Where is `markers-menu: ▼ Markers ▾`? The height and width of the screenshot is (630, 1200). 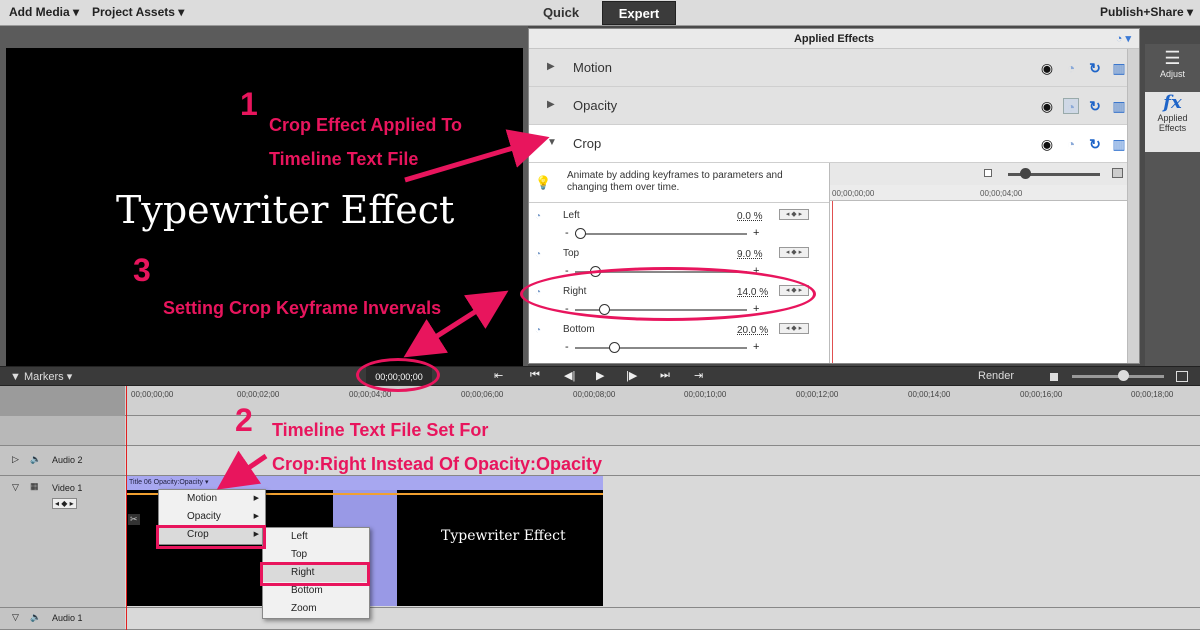 markers-menu: ▼ Markers ▾ is located at coordinates (41, 376).